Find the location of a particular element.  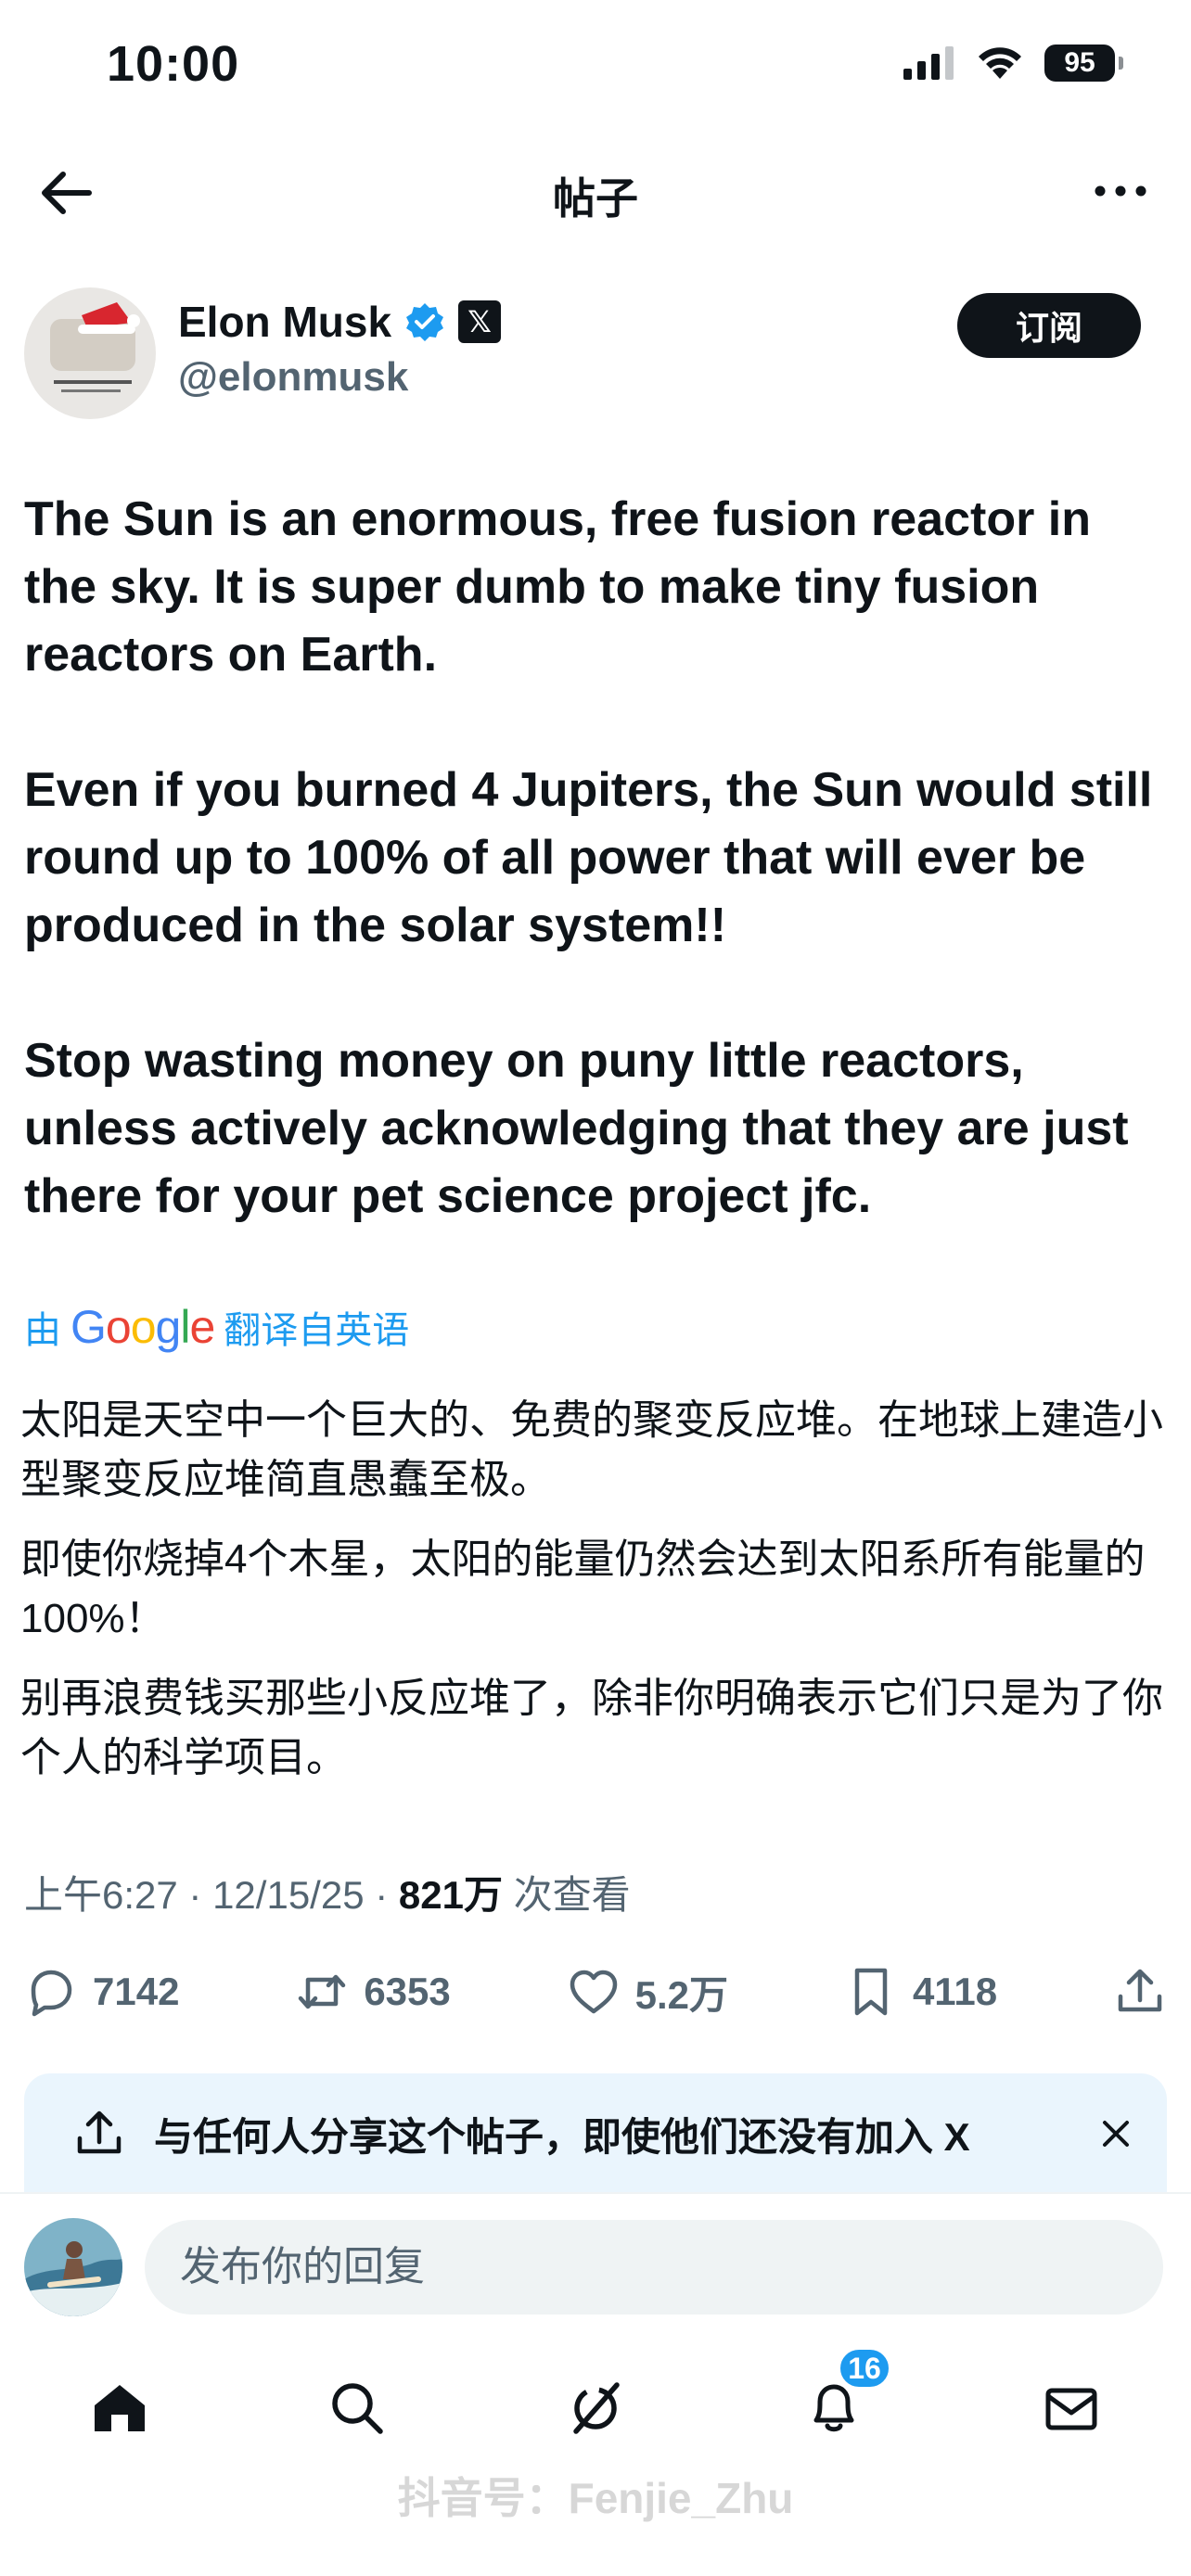

translated-paragraph: 别再浪费钱买那些小反应堆了，除非你明确表示它们只是为了你个人的科学项目。 is located at coordinates (591, 1728).